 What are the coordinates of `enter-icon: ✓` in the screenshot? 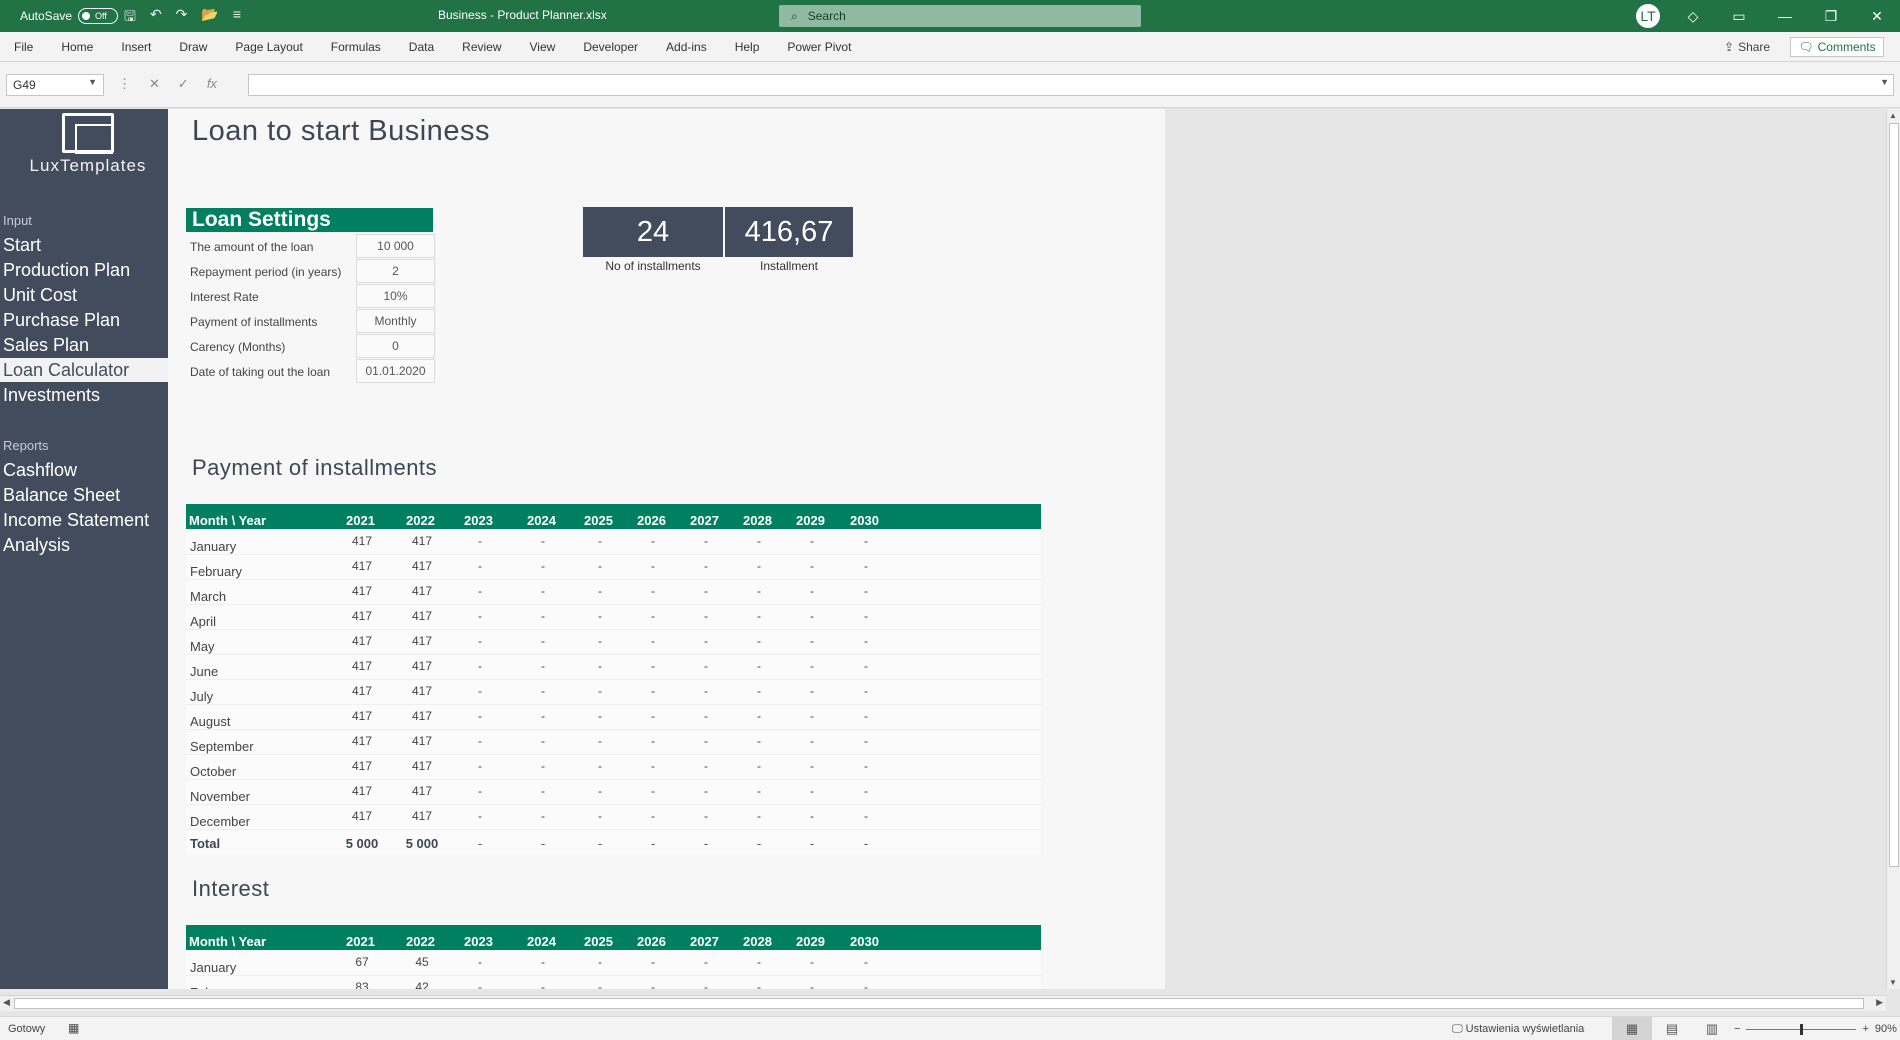 It's located at (183, 84).